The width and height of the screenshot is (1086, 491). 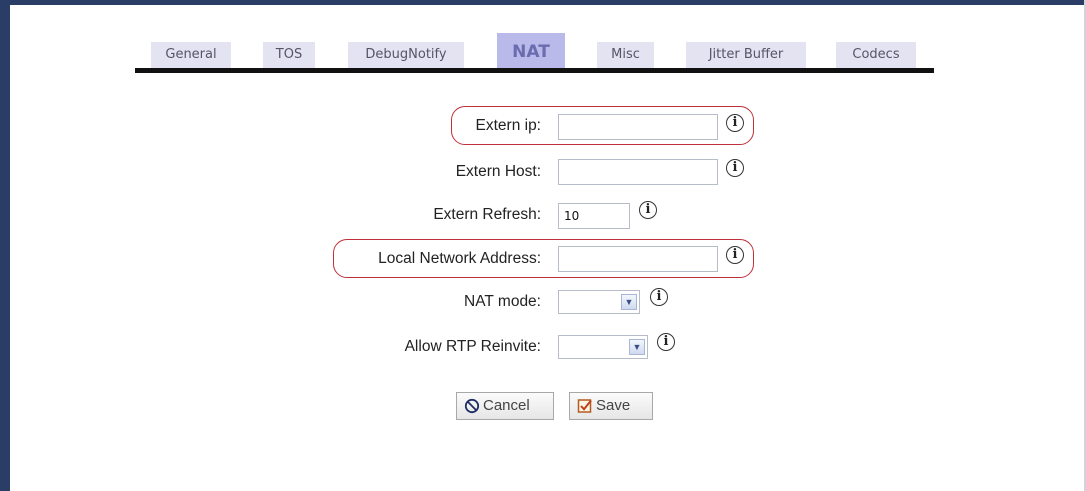 I want to click on tab-codecs: Codecs, so click(x=876, y=55).